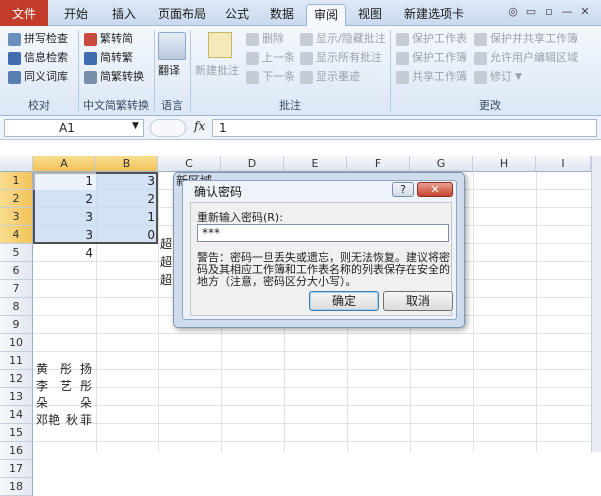 The height and width of the screenshot is (496, 601). What do you see at coordinates (270, 58) in the screenshot?
I see `previous-comment-button: 上一条` at bounding box center [270, 58].